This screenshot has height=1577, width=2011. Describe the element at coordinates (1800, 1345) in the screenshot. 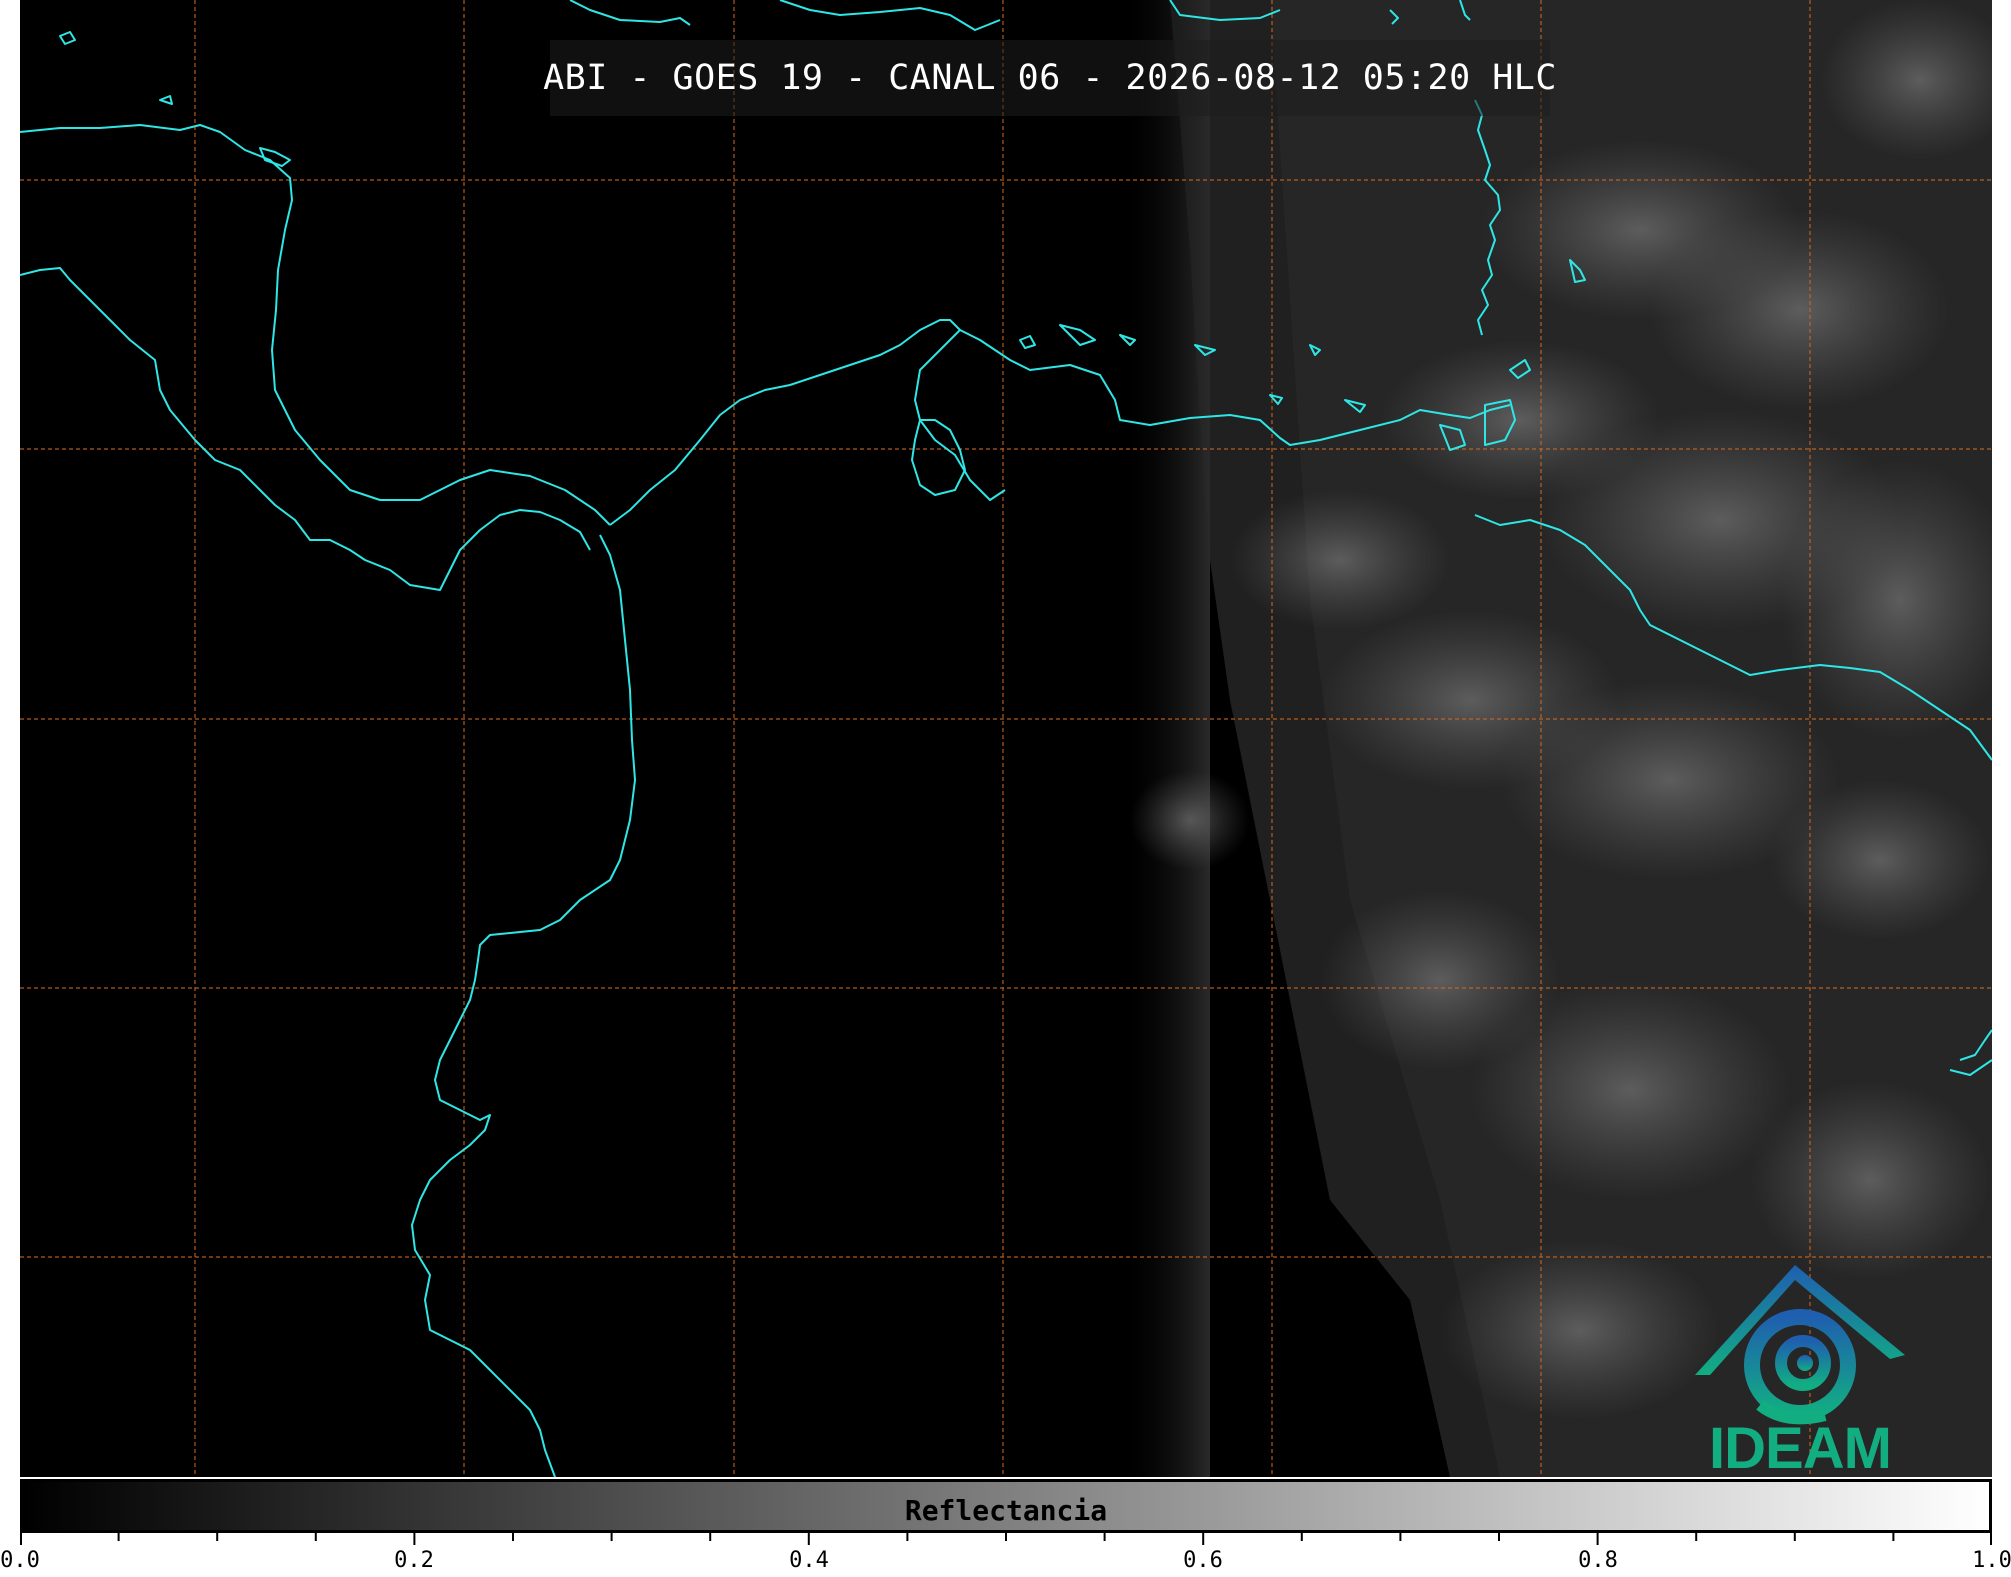

I see `ideam-emblem-icon` at that location.